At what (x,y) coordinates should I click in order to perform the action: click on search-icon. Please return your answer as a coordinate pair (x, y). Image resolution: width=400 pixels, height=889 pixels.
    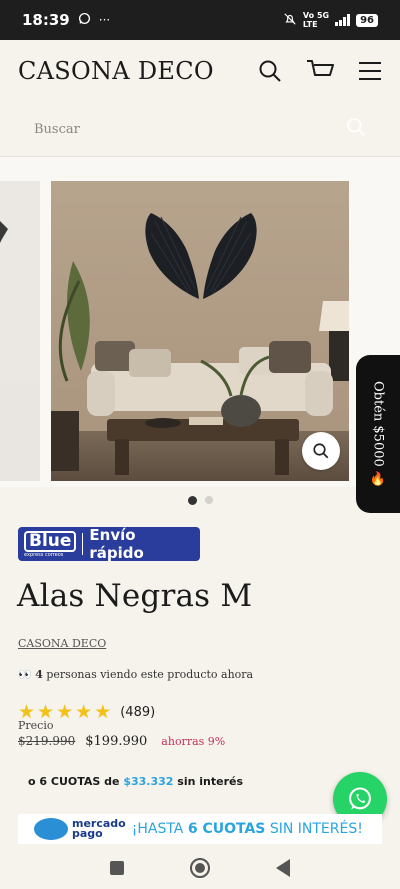
    Looking at the image, I should click on (270, 71).